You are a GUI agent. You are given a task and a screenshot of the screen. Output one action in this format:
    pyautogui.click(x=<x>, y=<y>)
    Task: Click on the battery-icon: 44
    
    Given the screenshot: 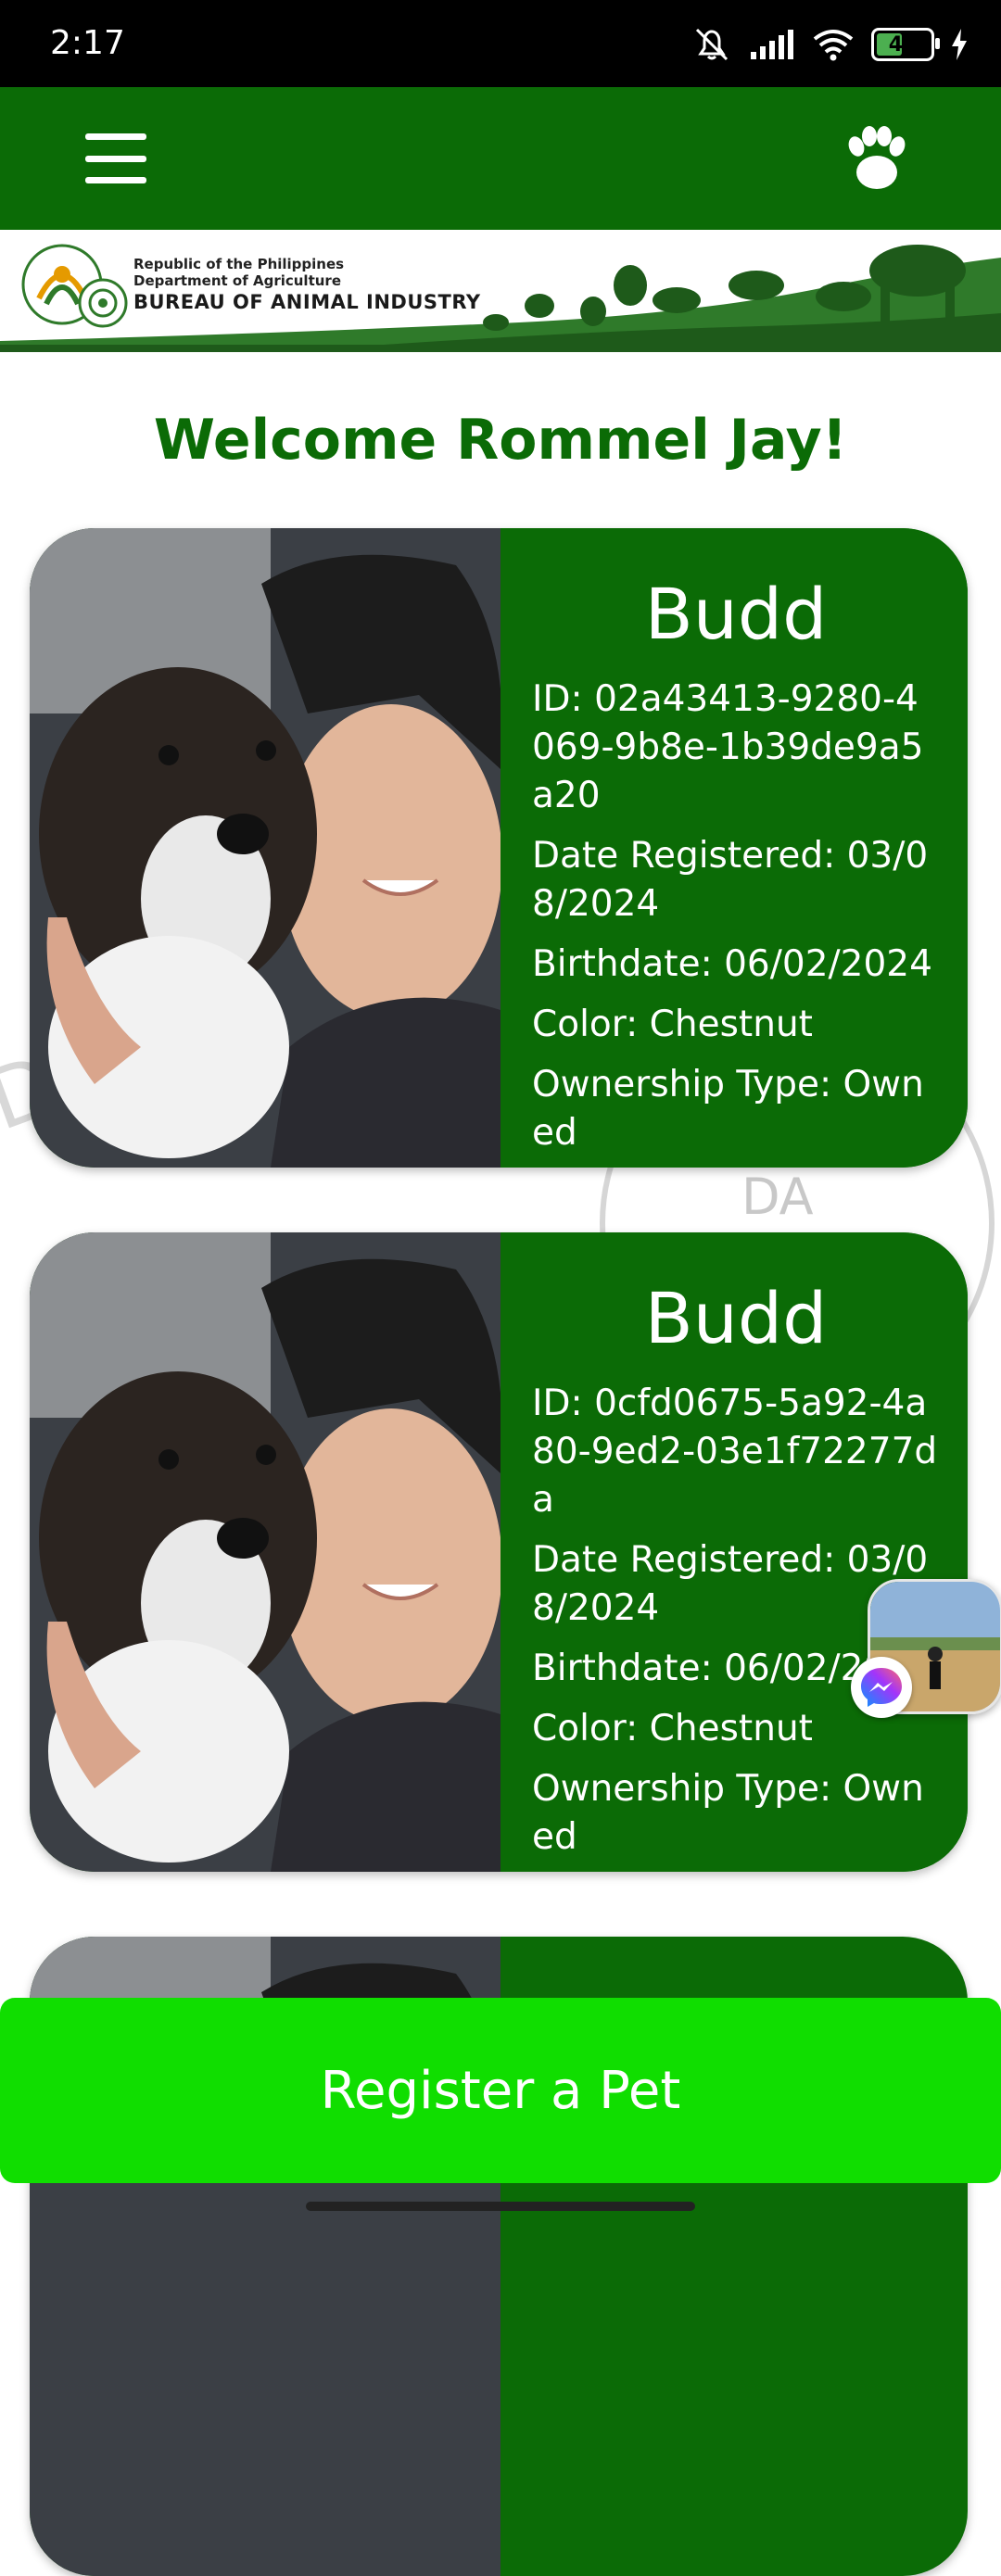 What is the action you would take?
    pyautogui.click(x=906, y=45)
    